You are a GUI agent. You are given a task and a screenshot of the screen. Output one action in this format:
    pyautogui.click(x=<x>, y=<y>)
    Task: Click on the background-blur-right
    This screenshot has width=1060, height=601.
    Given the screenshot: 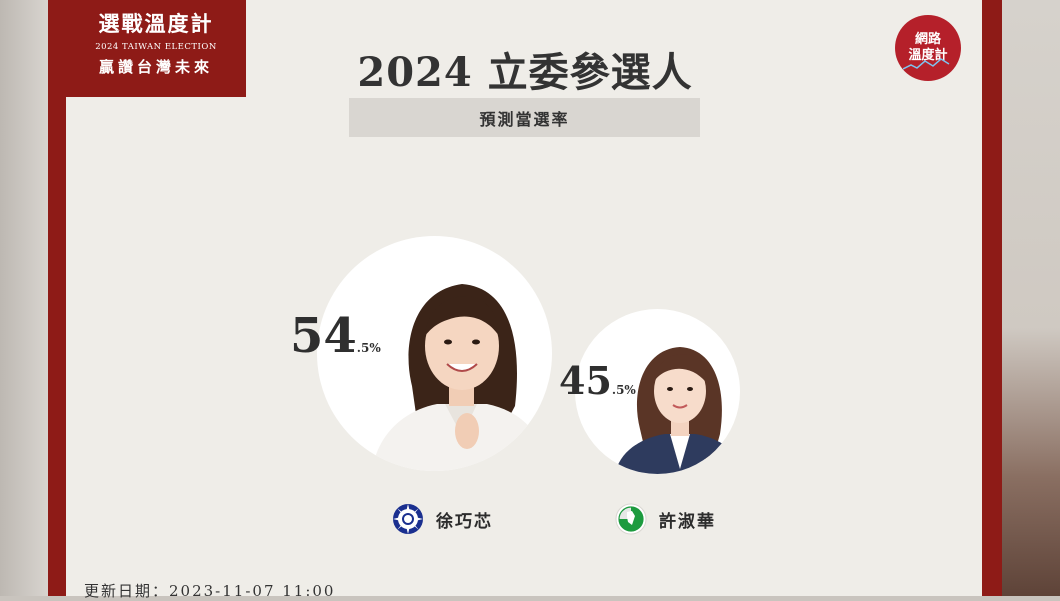 What is the action you would take?
    pyautogui.click(x=1030, y=298)
    